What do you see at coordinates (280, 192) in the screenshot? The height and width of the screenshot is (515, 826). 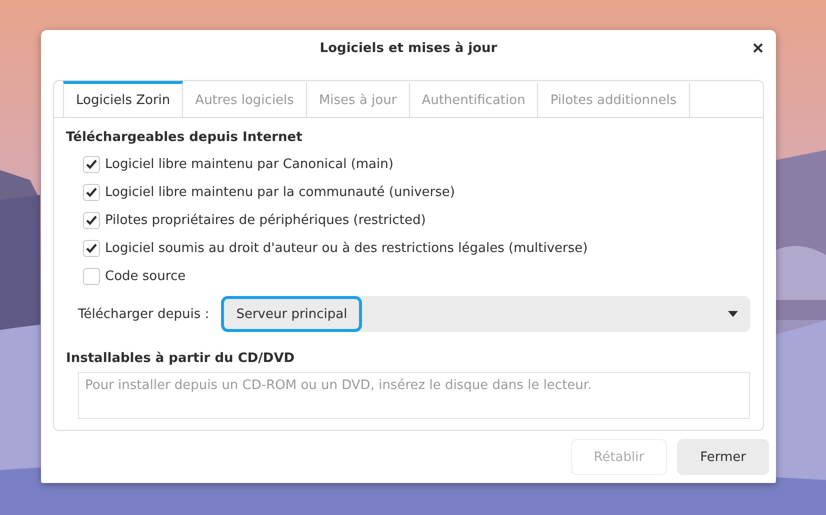 I see `checkbox-label: Logiciel libre maintenu par la communauté (universe)` at bounding box center [280, 192].